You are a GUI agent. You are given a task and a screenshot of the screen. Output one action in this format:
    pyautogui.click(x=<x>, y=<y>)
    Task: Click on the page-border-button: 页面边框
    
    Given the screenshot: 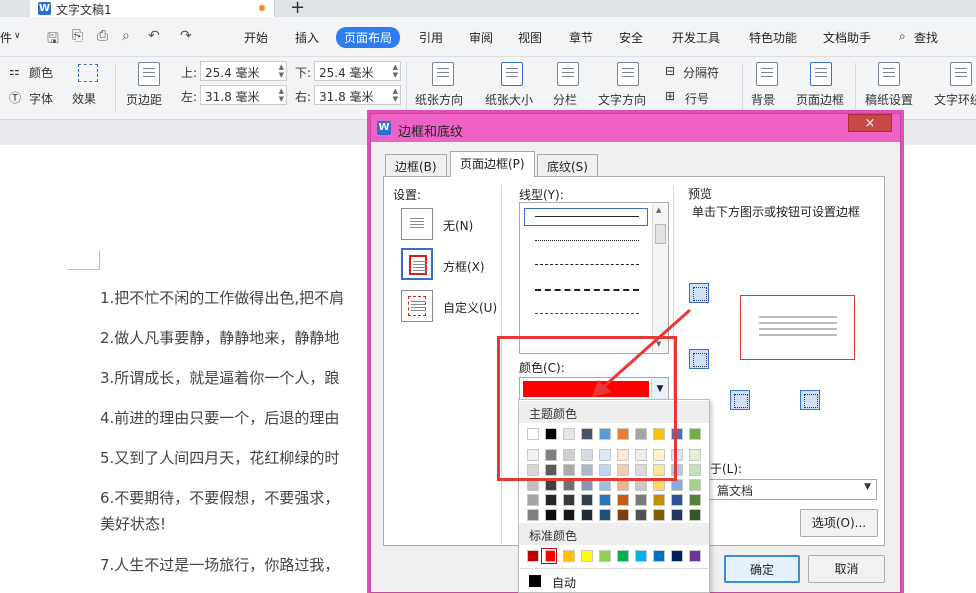 What is the action you would take?
    pyautogui.click(x=820, y=99)
    